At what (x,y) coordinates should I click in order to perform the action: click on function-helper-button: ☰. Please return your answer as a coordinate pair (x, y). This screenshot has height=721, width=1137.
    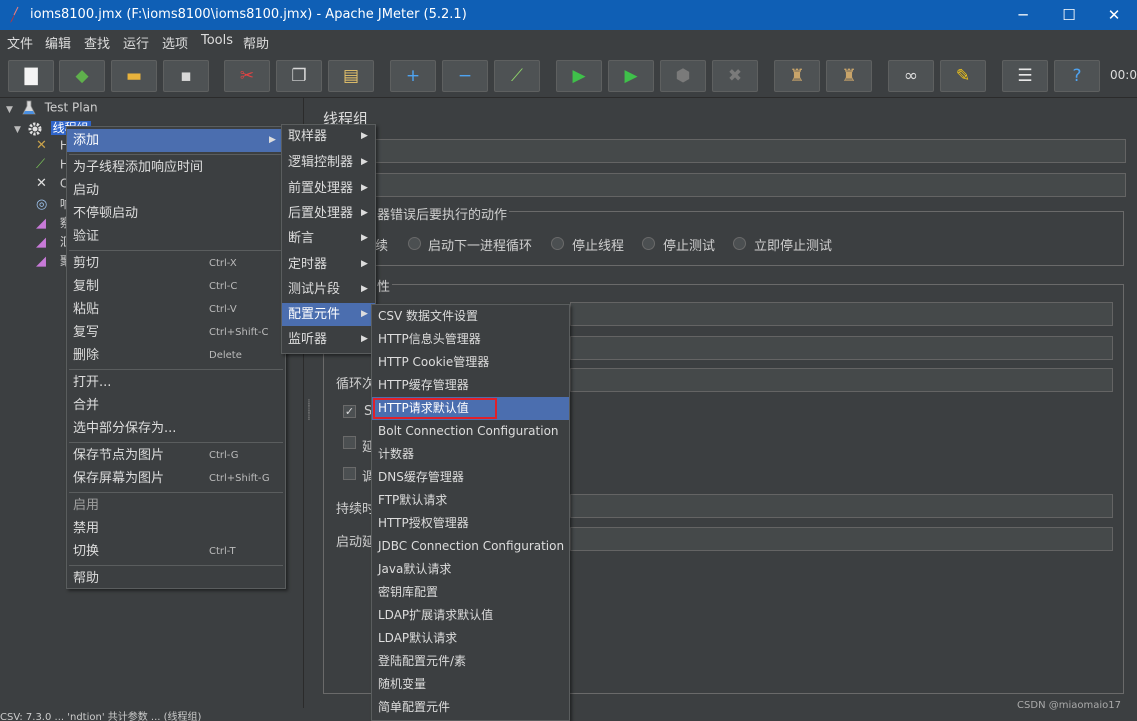
    Looking at the image, I should click on (1025, 76).